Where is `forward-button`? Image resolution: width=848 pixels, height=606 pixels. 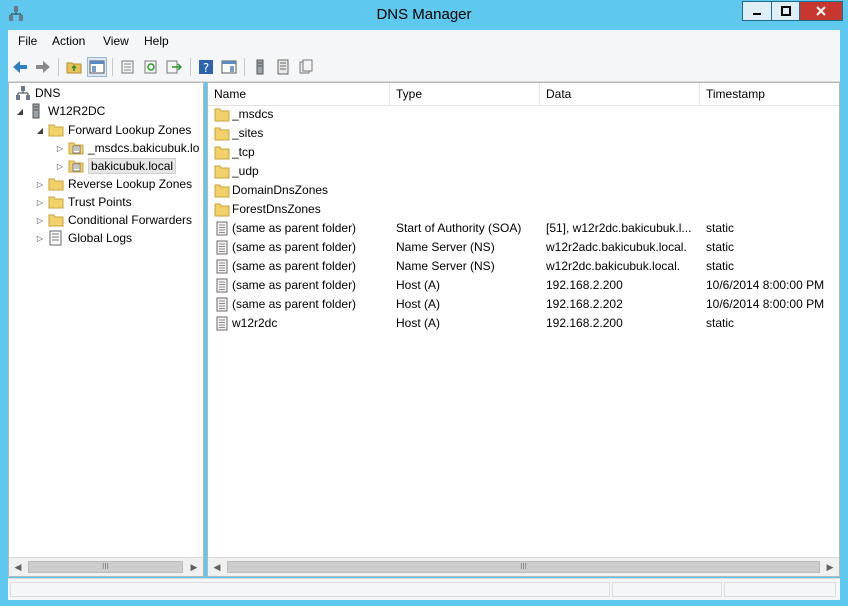
forward-button is located at coordinates (43, 67).